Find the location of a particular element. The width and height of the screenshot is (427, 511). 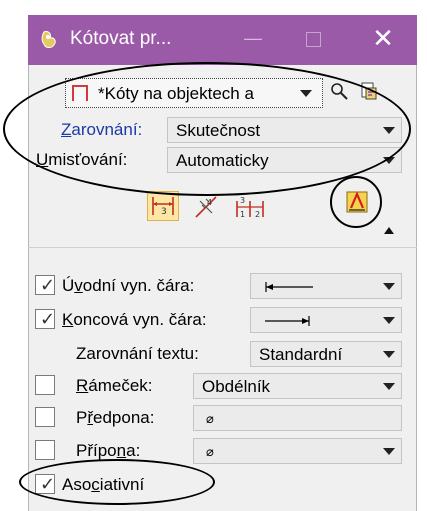

suffix-value: ⌀ is located at coordinates (210, 451).